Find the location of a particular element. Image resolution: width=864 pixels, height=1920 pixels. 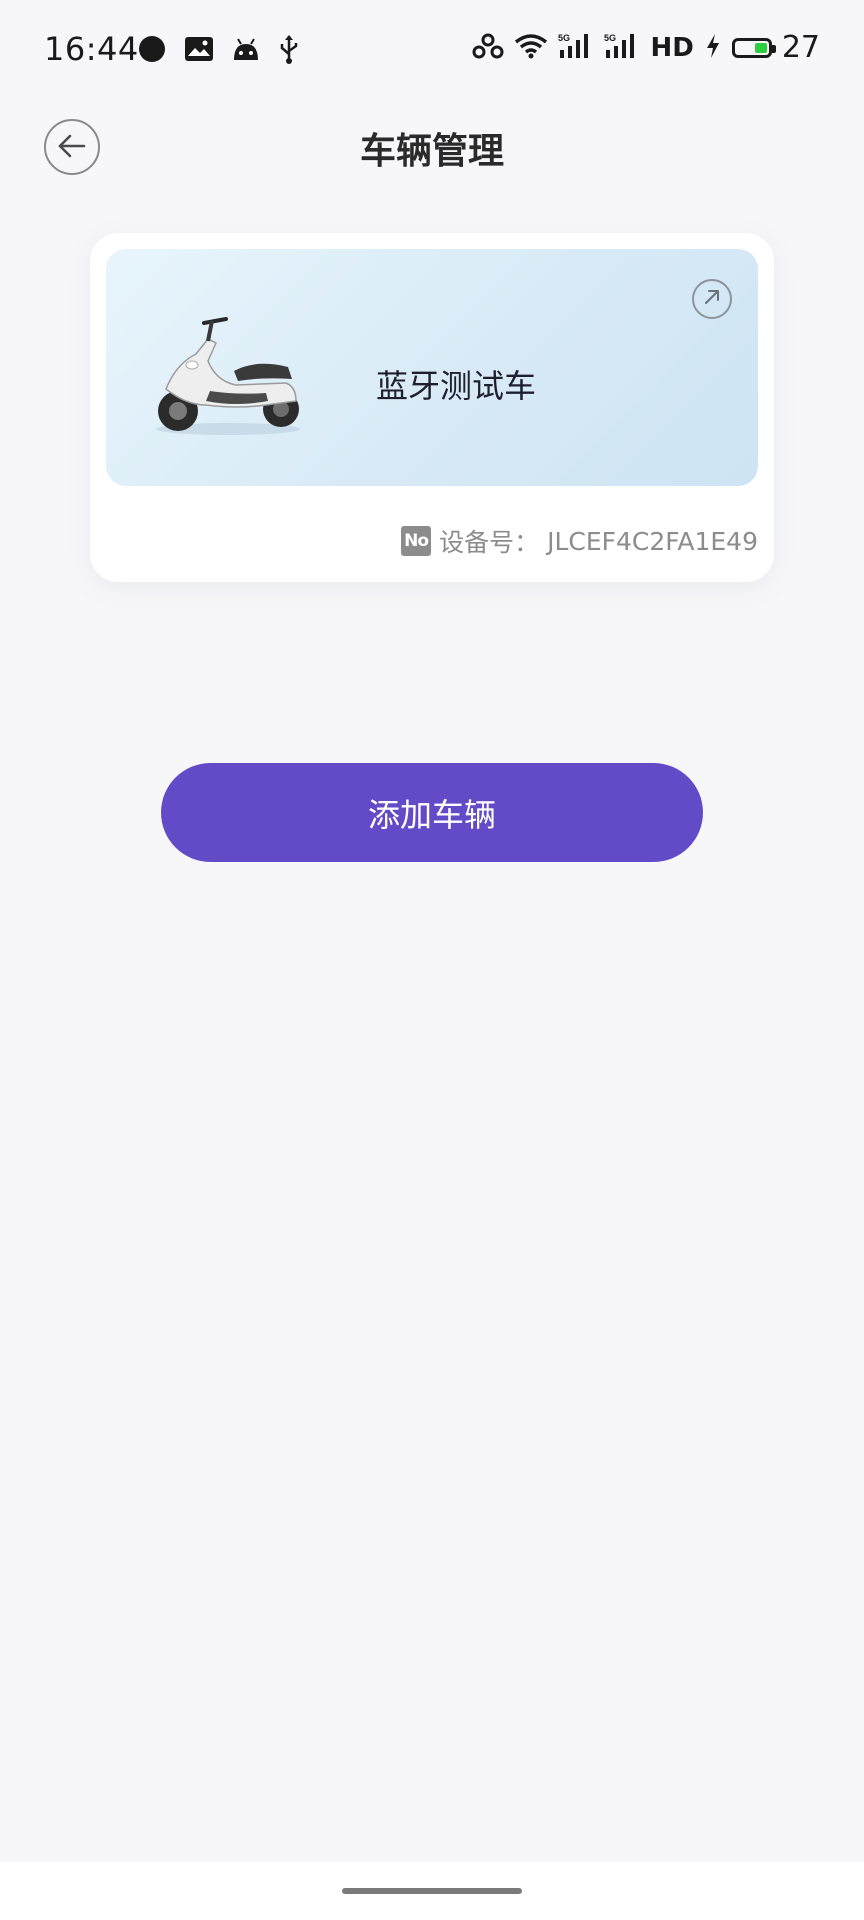

device-id: JLCEF4C2FA1E49 is located at coordinates (652, 541).